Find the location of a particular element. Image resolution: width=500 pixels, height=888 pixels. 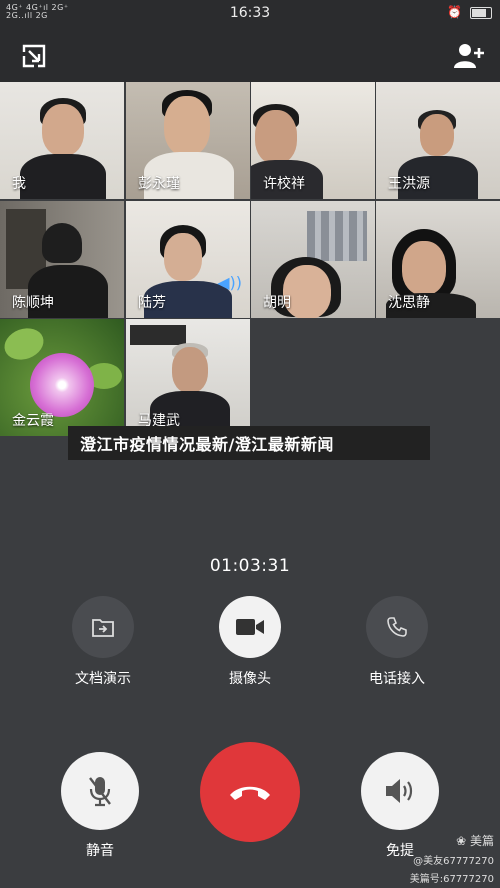

mute-label: 静音 is located at coordinates (100, 851).